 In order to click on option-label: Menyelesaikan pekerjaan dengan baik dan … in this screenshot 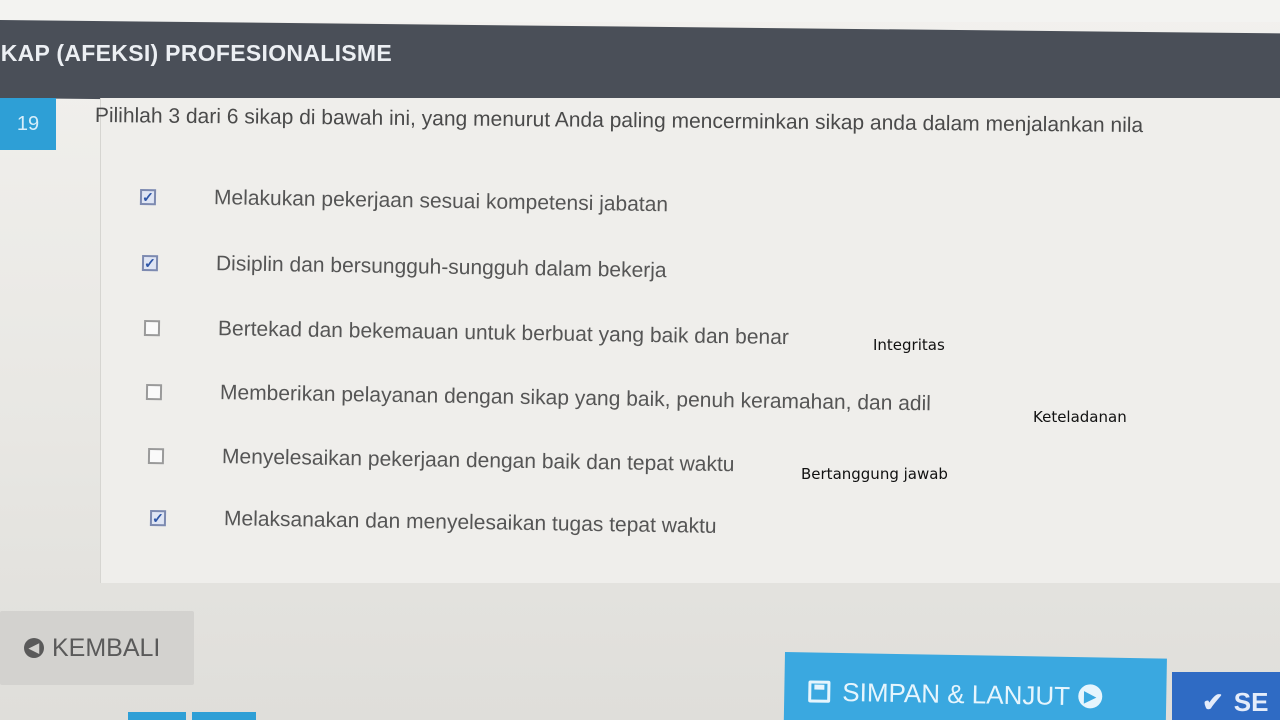, I will do `click(478, 461)`.